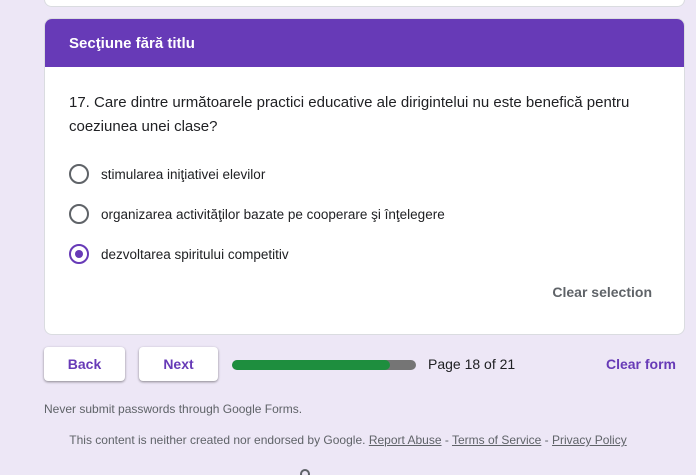 This screenshot has height=475, width=696. Describe the element at coordinates (472, 364) in the screenshot. I see `page-indicator: Page 18 of 21` at that location.